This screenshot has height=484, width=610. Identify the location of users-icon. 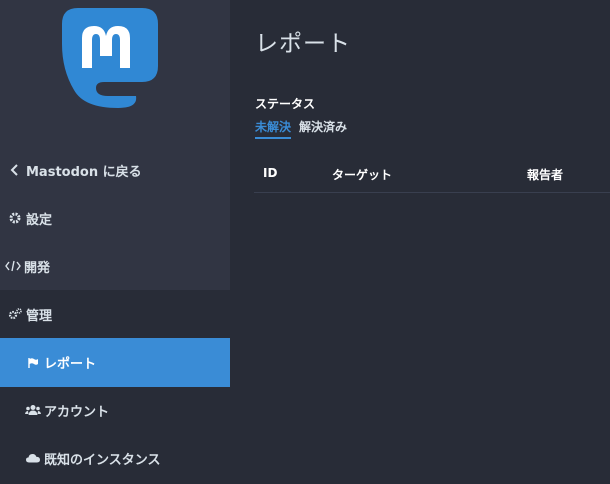
(33, 410).